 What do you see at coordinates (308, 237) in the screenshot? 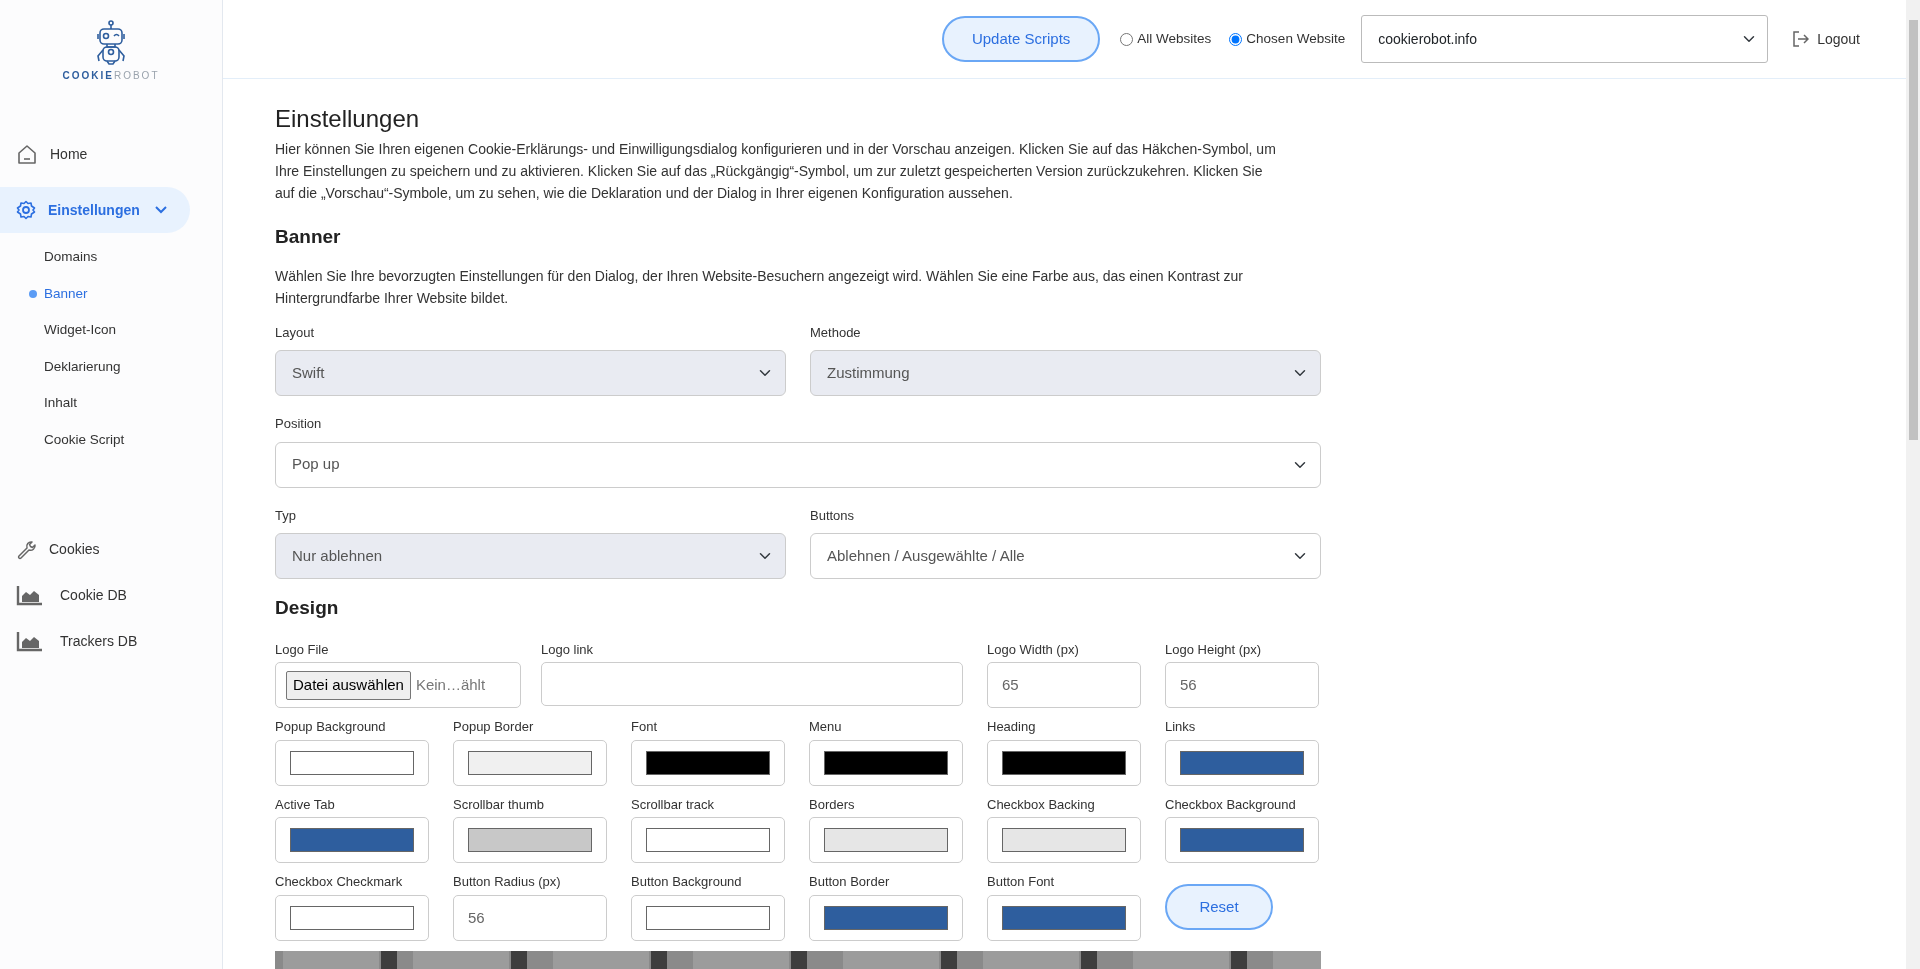
I see `section-heading: Banner` at bounding box center [308, 237].